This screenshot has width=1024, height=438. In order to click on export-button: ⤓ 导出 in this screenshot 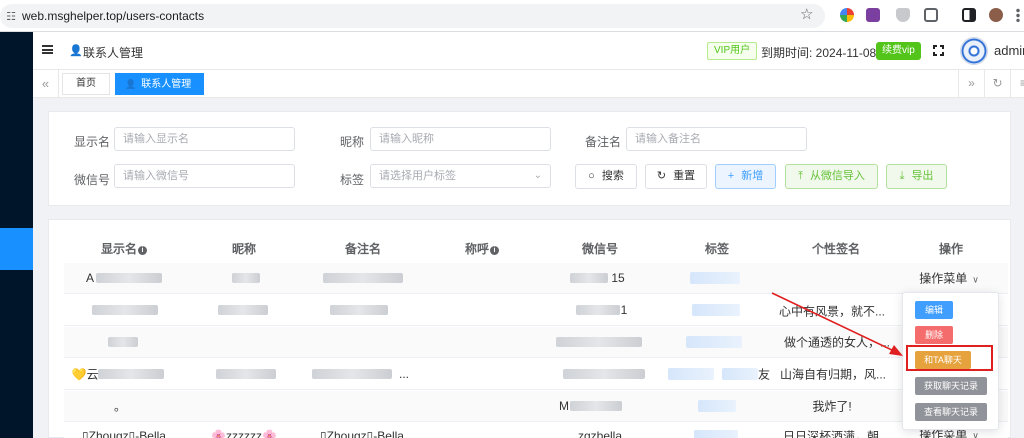, I will do `click(916, 176)`.